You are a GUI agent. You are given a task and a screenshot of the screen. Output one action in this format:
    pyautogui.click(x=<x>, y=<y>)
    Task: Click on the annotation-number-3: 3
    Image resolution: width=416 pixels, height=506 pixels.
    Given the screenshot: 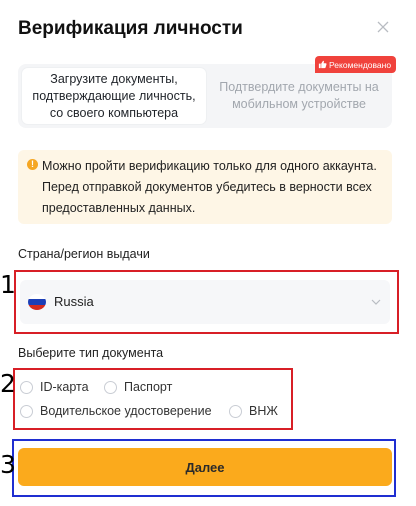 What is the action you would take?
    pyautogui.click(x=8, y=464)
    